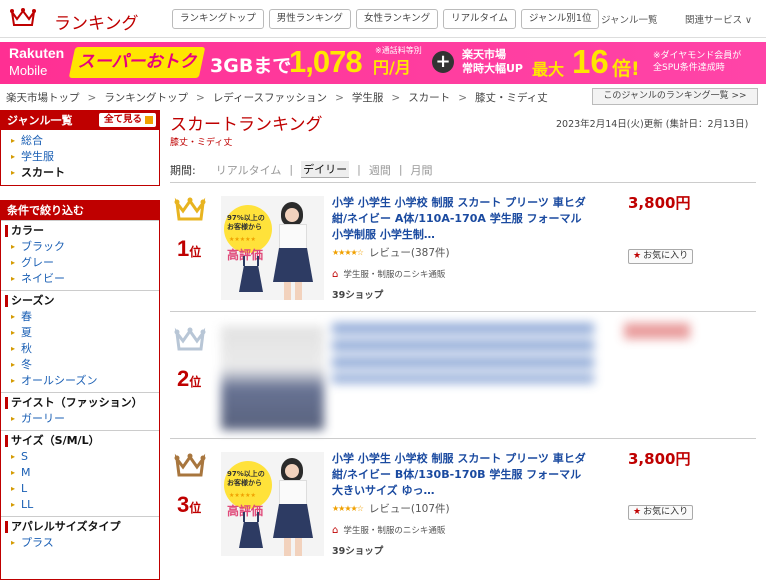 The width and height of the screenshot is (766, 580). Describe the element at coordinates (270, 97) in the screenshot. I see `breadcrumb-item: レディースファッション` at that location.